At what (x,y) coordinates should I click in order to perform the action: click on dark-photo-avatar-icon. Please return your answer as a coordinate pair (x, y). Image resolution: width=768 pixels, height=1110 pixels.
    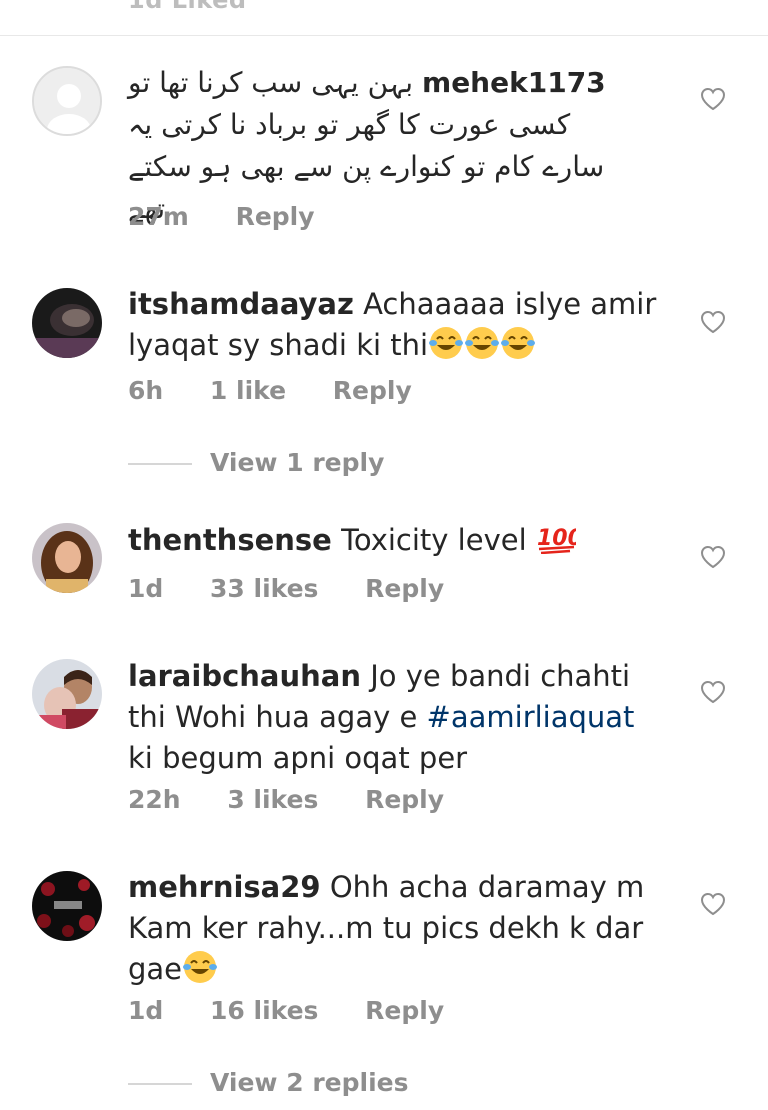
    Looking at the image, I should click on (67, 323).